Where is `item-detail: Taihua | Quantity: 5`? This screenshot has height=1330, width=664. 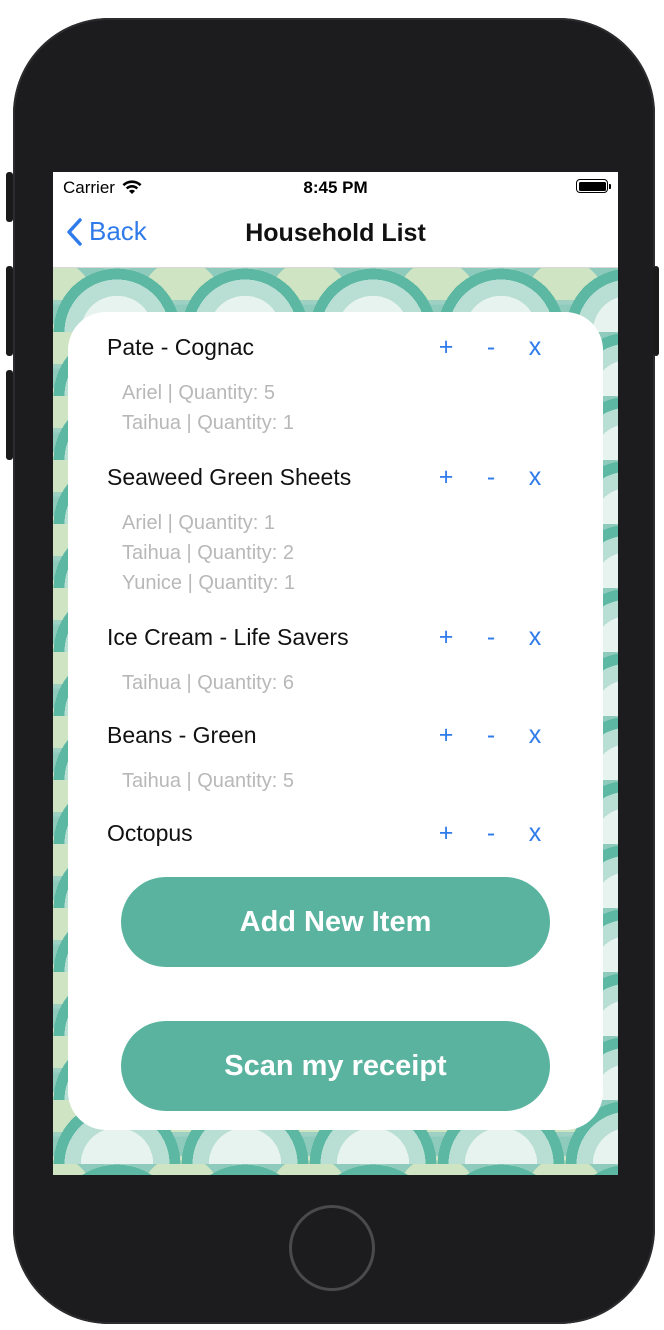
item-detail: Taihua | Quantity: 5 is located at coordinates (208, 781).